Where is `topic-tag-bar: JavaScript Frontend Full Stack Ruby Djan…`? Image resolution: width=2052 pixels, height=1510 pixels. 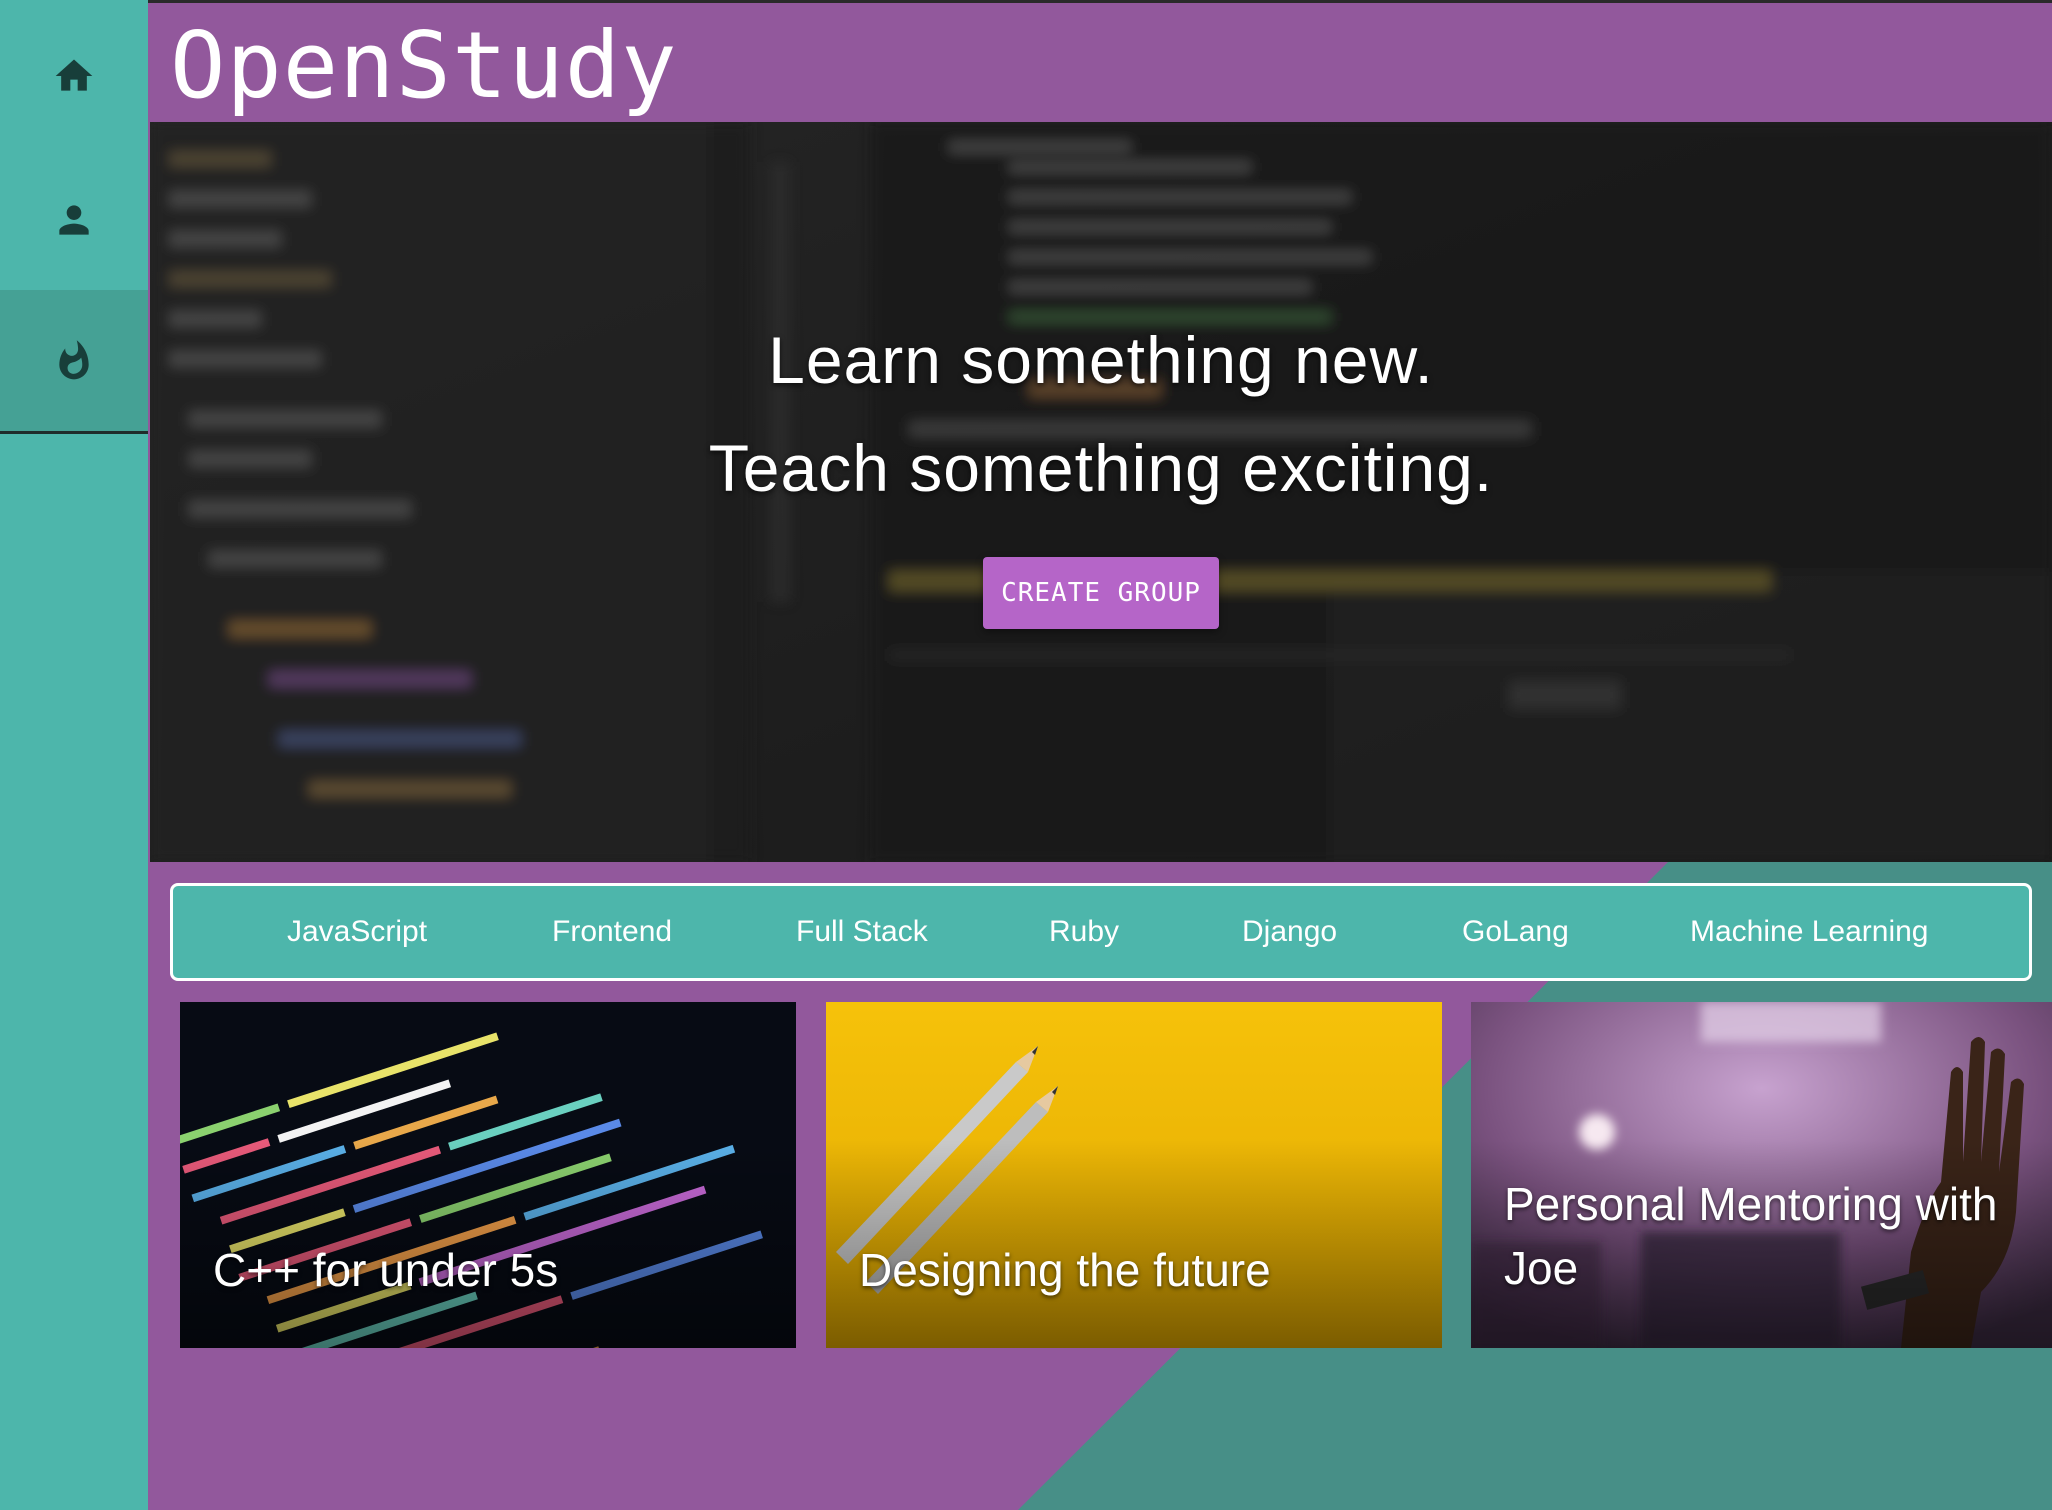
topic-tag-bar: JavaScript Frontend Full Stack Ruby Djan… is located at coordinates (1101, 932).